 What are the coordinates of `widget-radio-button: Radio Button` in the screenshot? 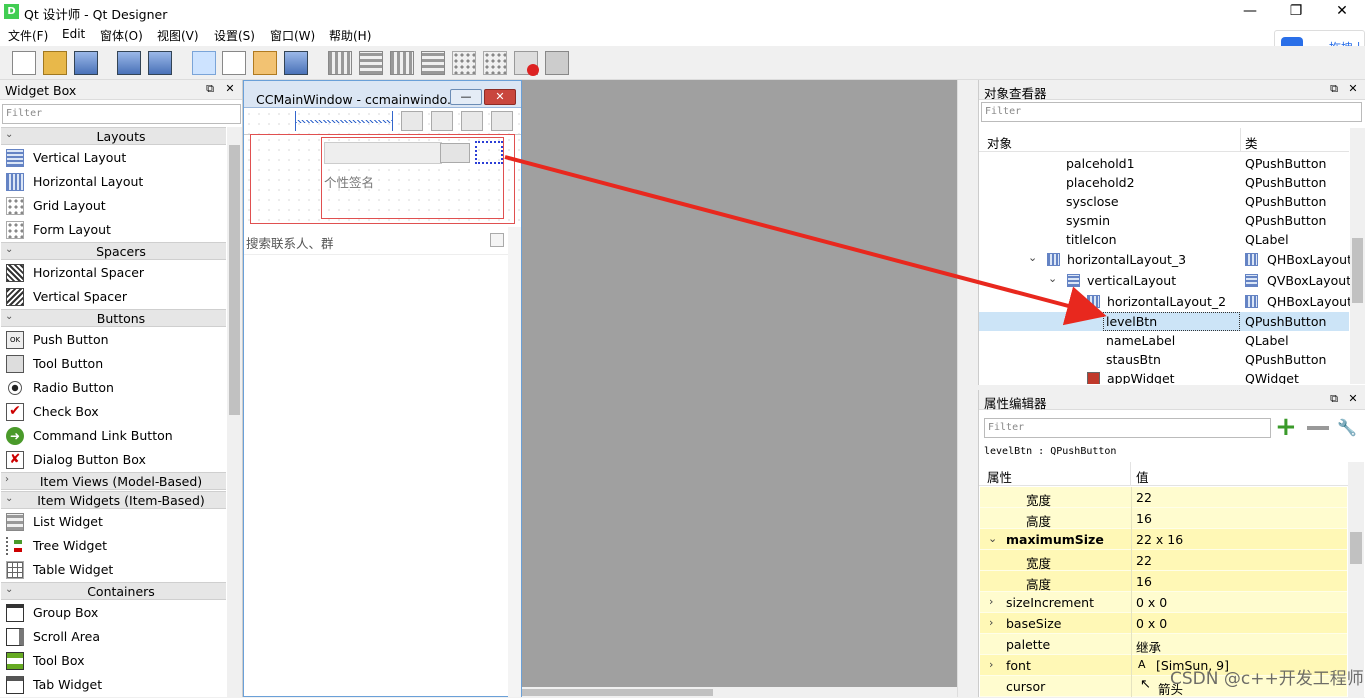 It's located at (113, 388).